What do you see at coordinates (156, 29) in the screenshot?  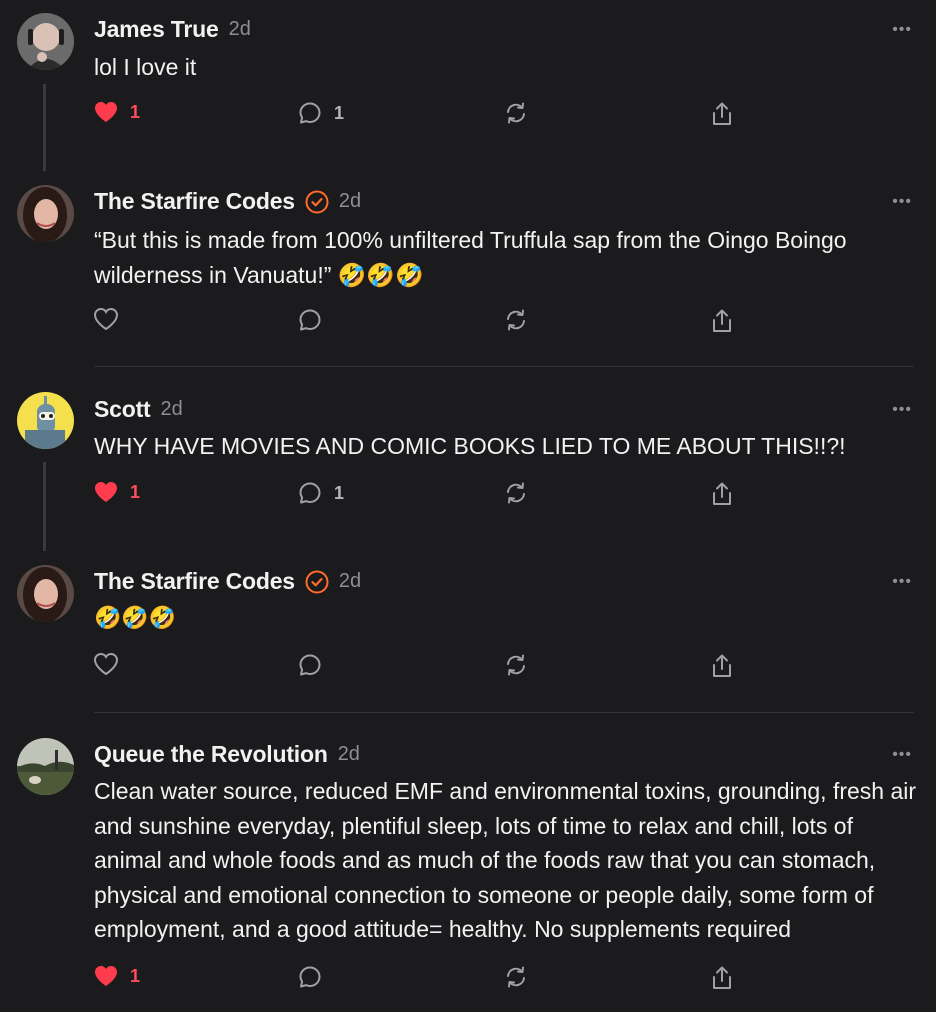 I see `author-name: James True` at bounding box center [156, 29].